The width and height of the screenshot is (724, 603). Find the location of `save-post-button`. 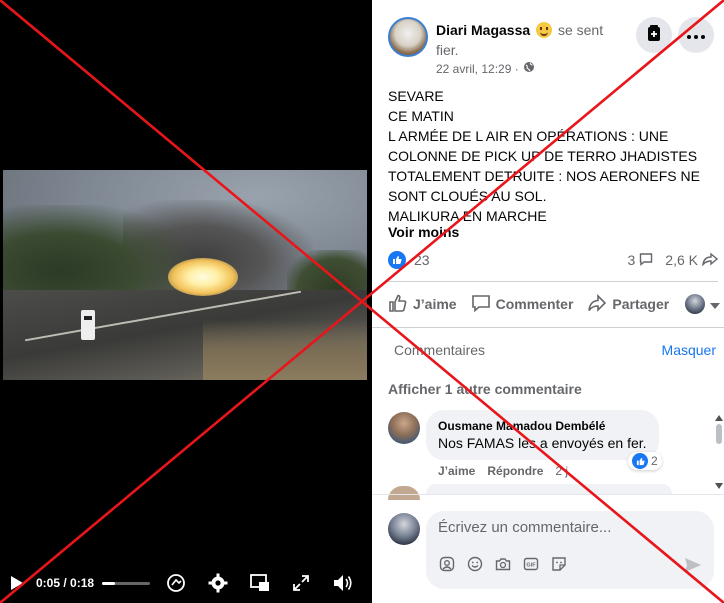

save-post-button is located at coordinates (654, 35).